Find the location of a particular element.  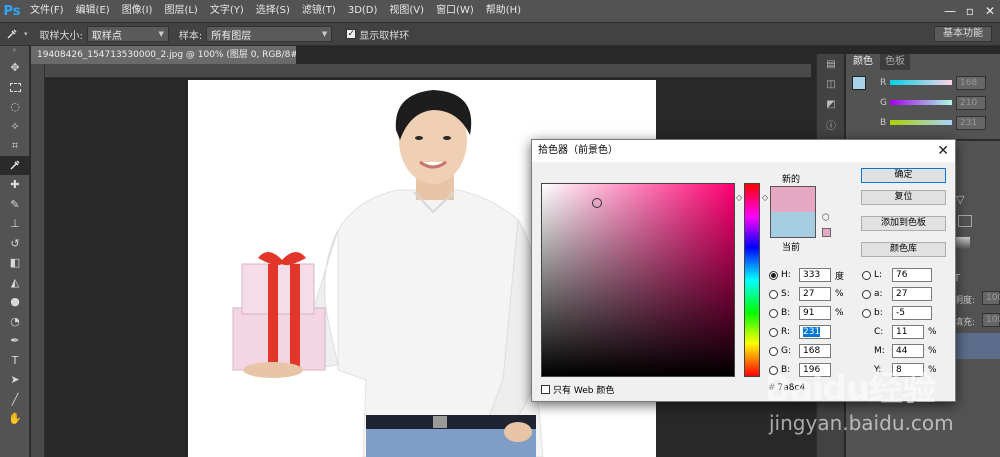

eyedropper-icon is located at coordinates (15, 165).